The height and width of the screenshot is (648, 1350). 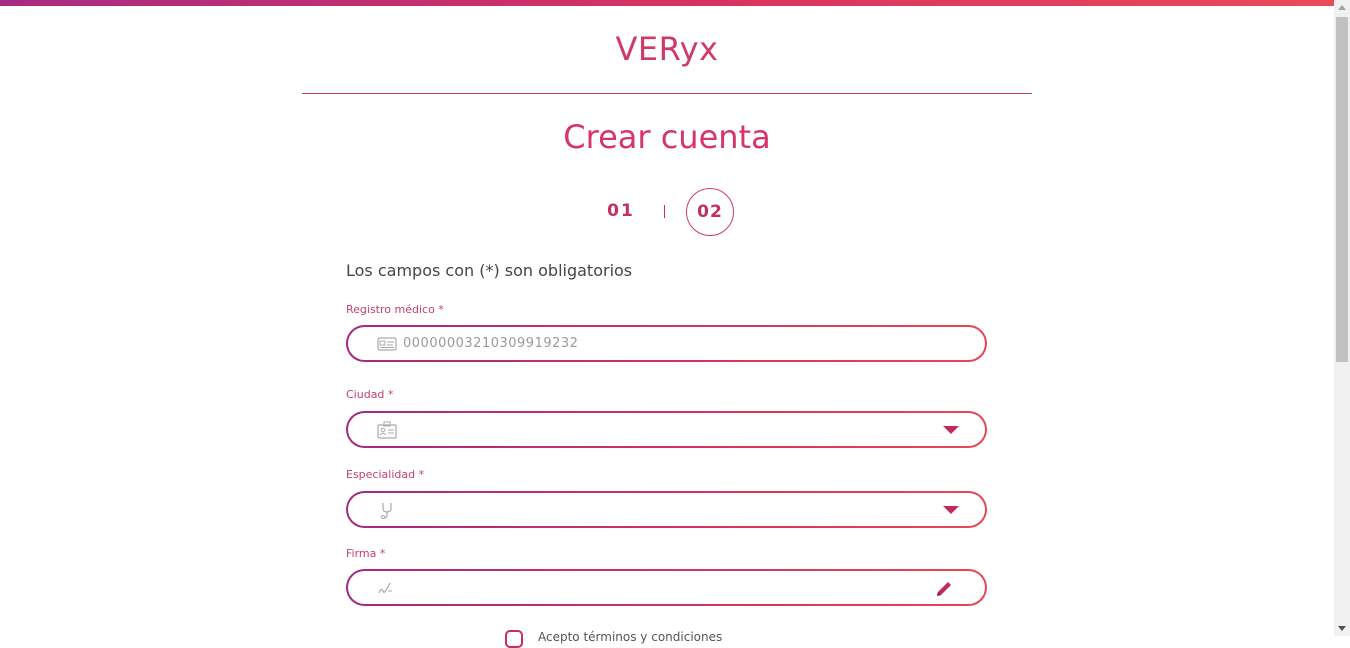 What do you see at coordinates (491, 343) in the screenshot?
I see `medical-registry-value: 0000000321030991923​2` at bounding box center [491, 343].